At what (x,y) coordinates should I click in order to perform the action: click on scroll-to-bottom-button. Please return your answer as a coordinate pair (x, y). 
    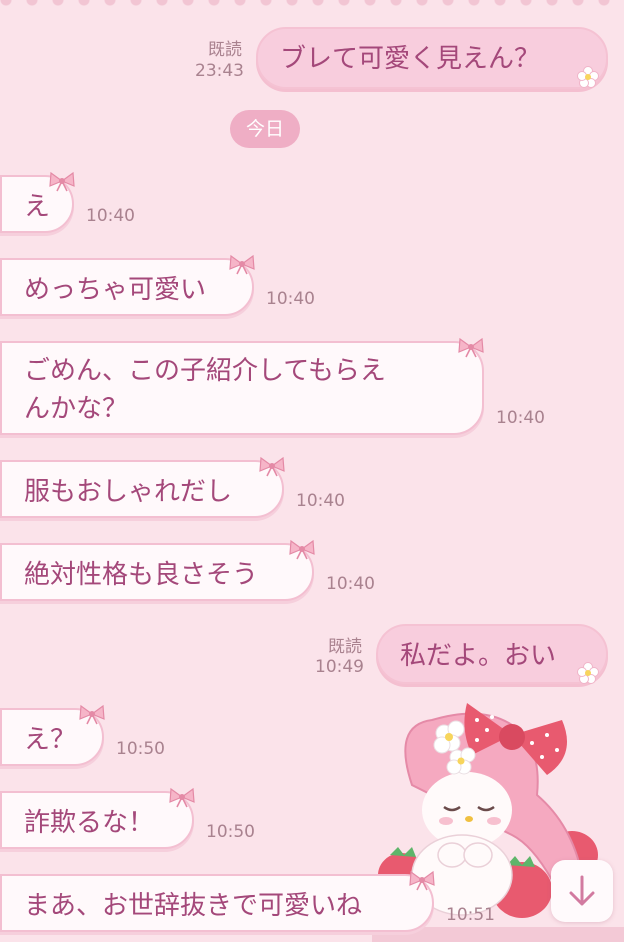
    Looking at the image, I should click on (582, 891).